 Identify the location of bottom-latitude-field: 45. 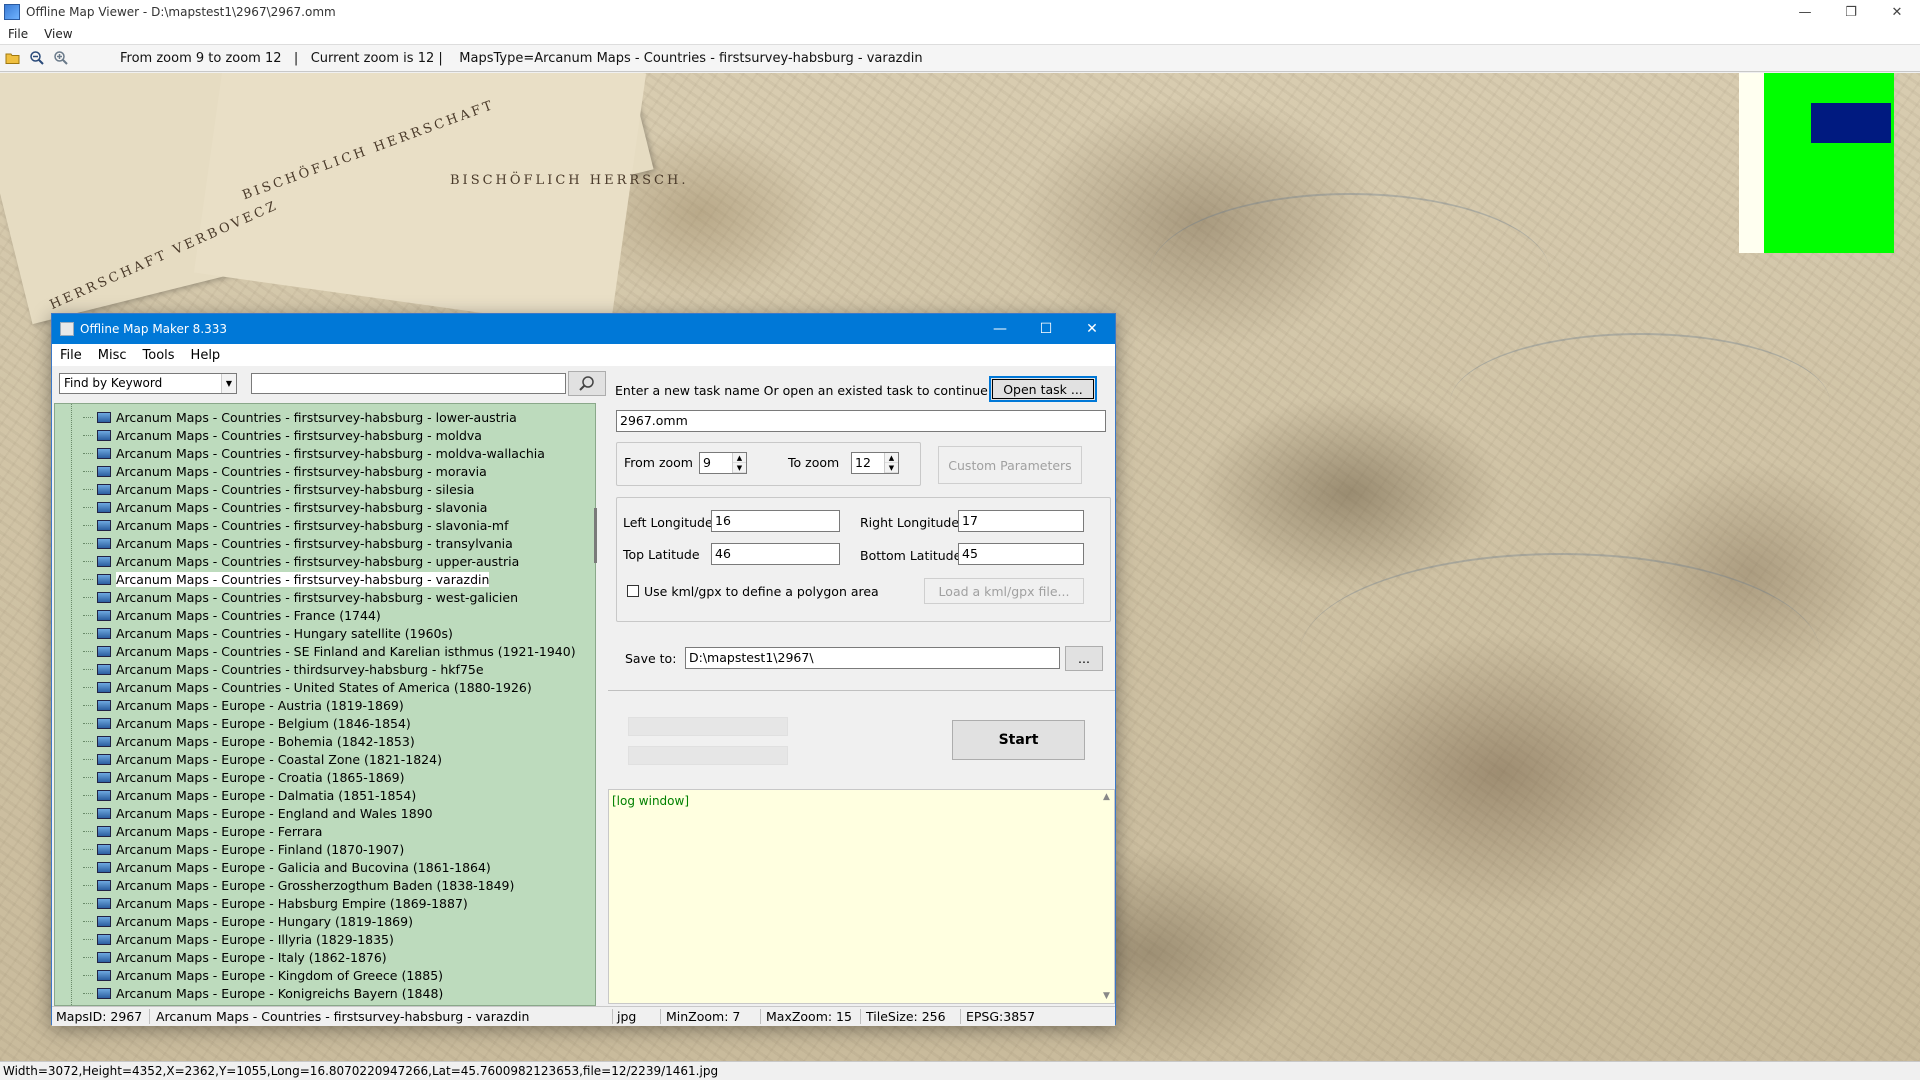
(1021, 554).